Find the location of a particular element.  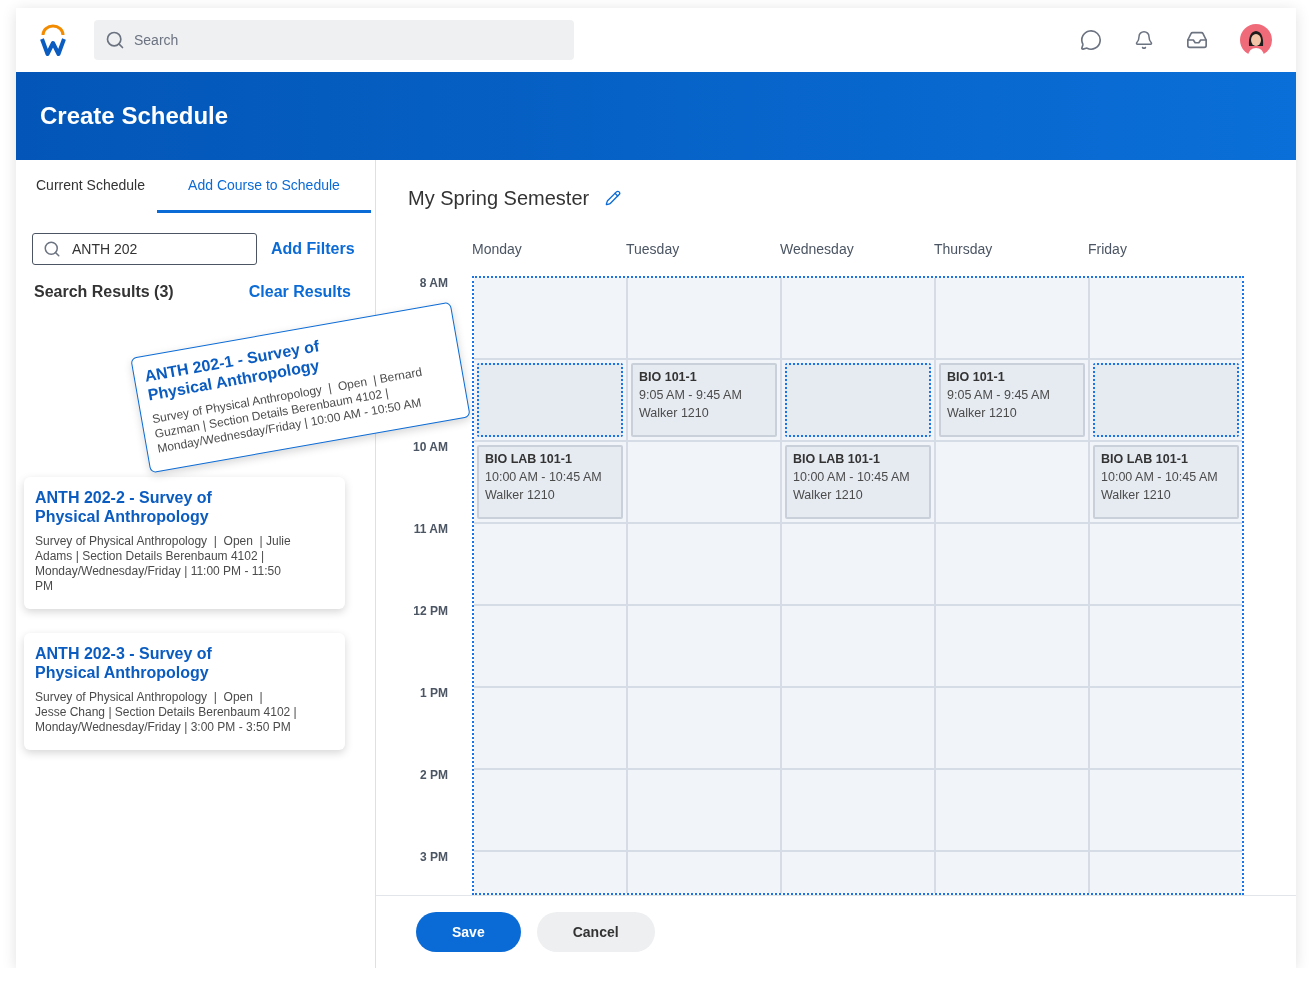

day-heading: Wednesday is located at coordinates (817, 249).